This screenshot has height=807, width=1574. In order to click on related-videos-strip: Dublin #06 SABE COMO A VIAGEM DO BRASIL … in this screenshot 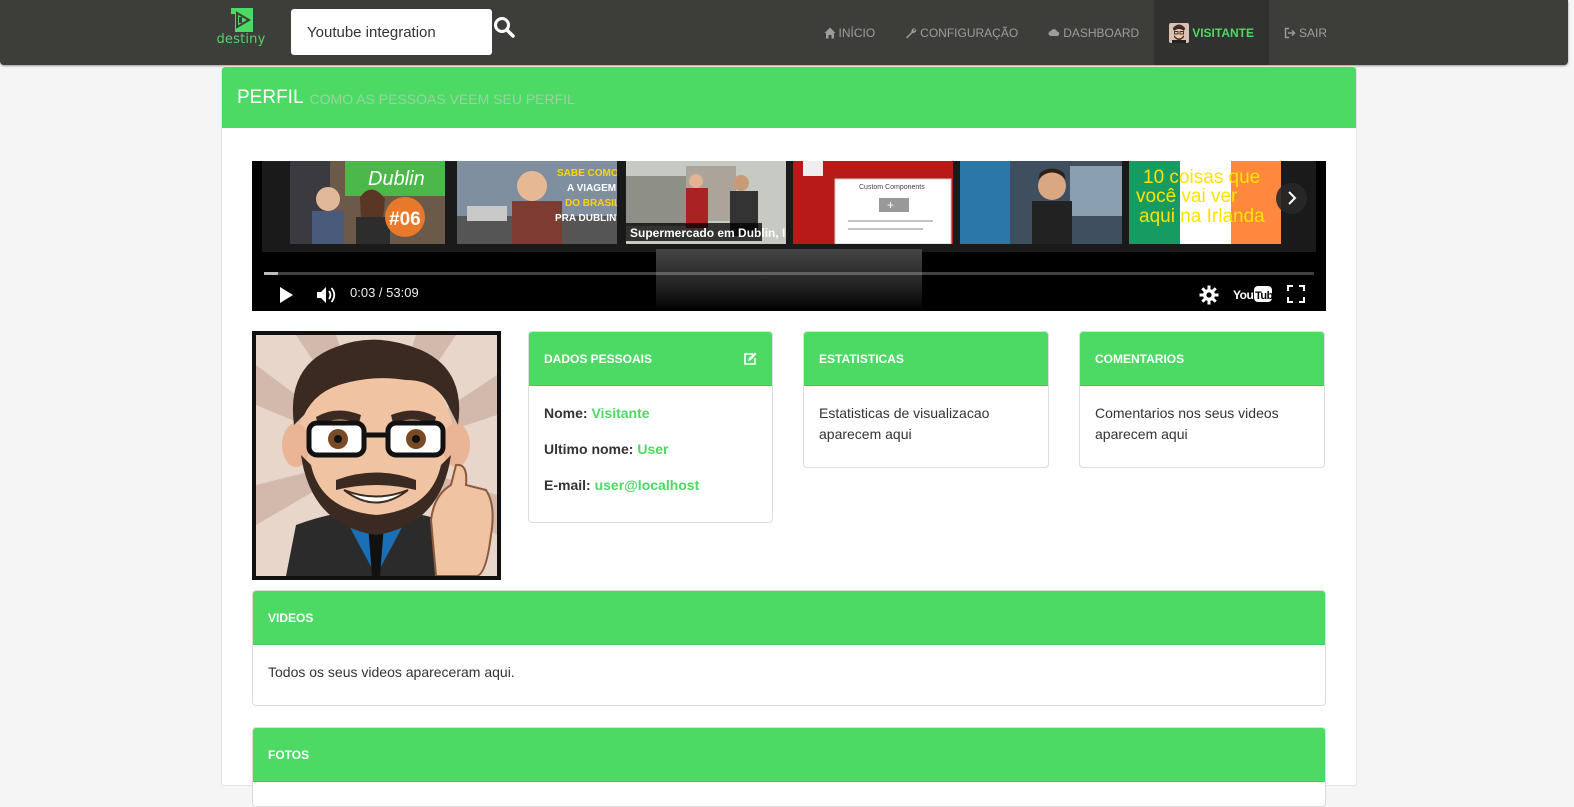, I will do `click(789, 206)`.